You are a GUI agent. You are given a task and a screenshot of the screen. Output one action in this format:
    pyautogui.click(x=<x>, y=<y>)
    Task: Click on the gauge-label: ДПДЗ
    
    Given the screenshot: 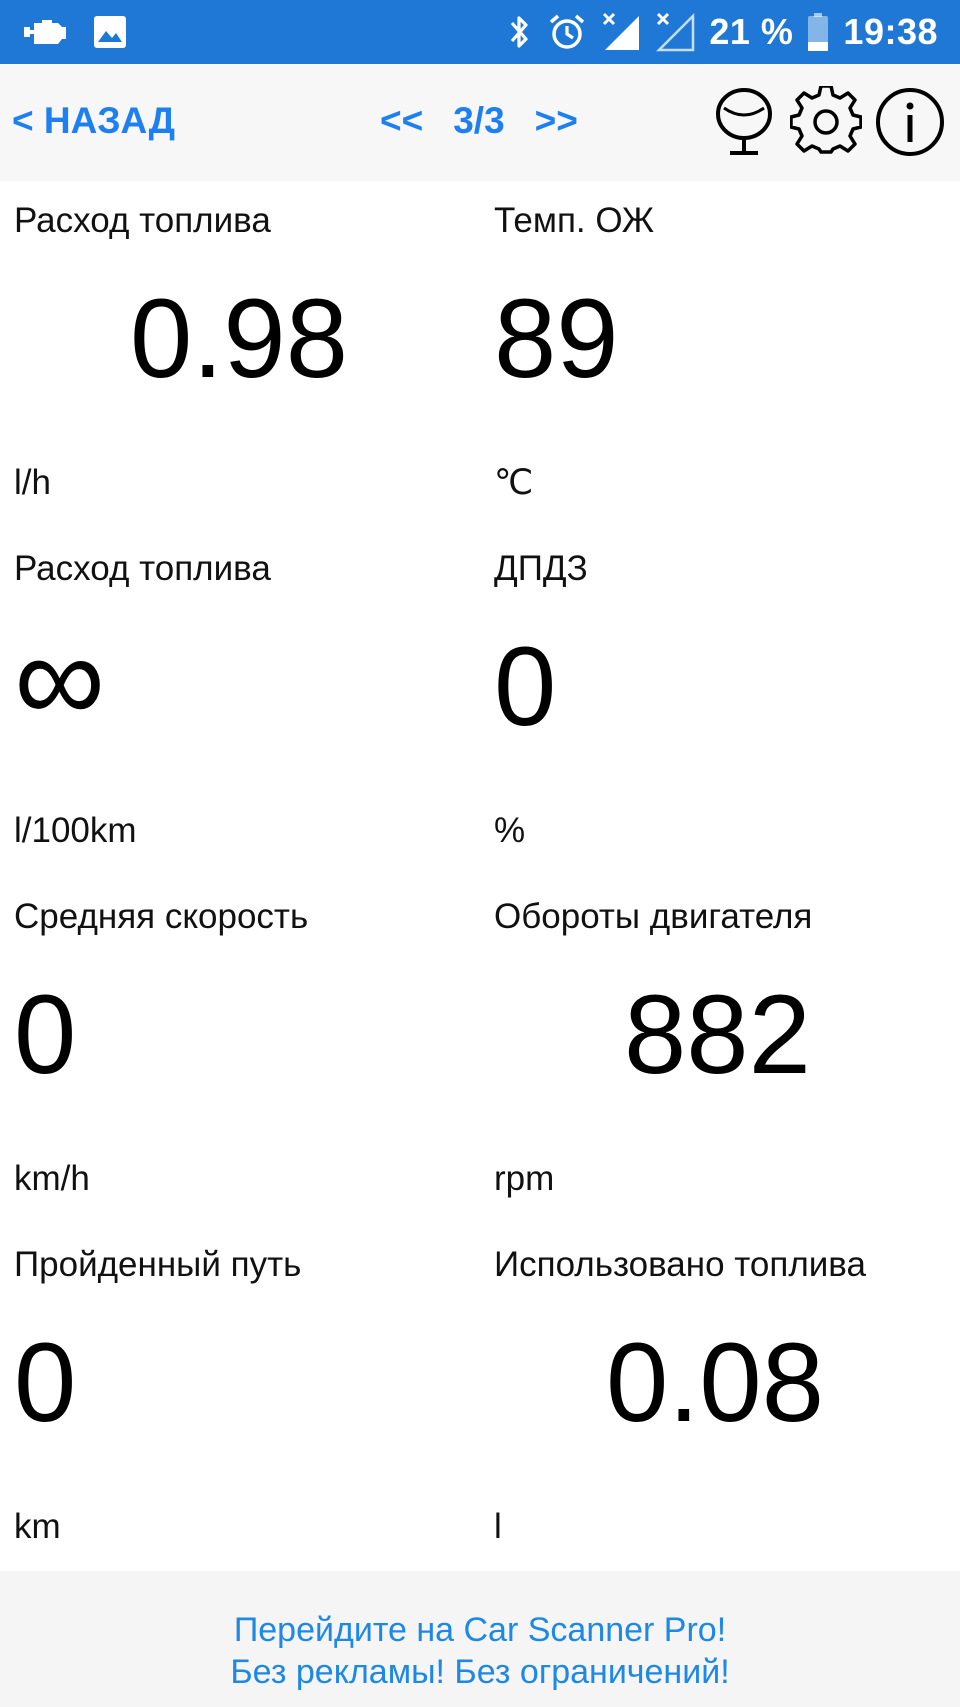 What is the action you would take?
    pyautogui.click(x=541, y=568)
    